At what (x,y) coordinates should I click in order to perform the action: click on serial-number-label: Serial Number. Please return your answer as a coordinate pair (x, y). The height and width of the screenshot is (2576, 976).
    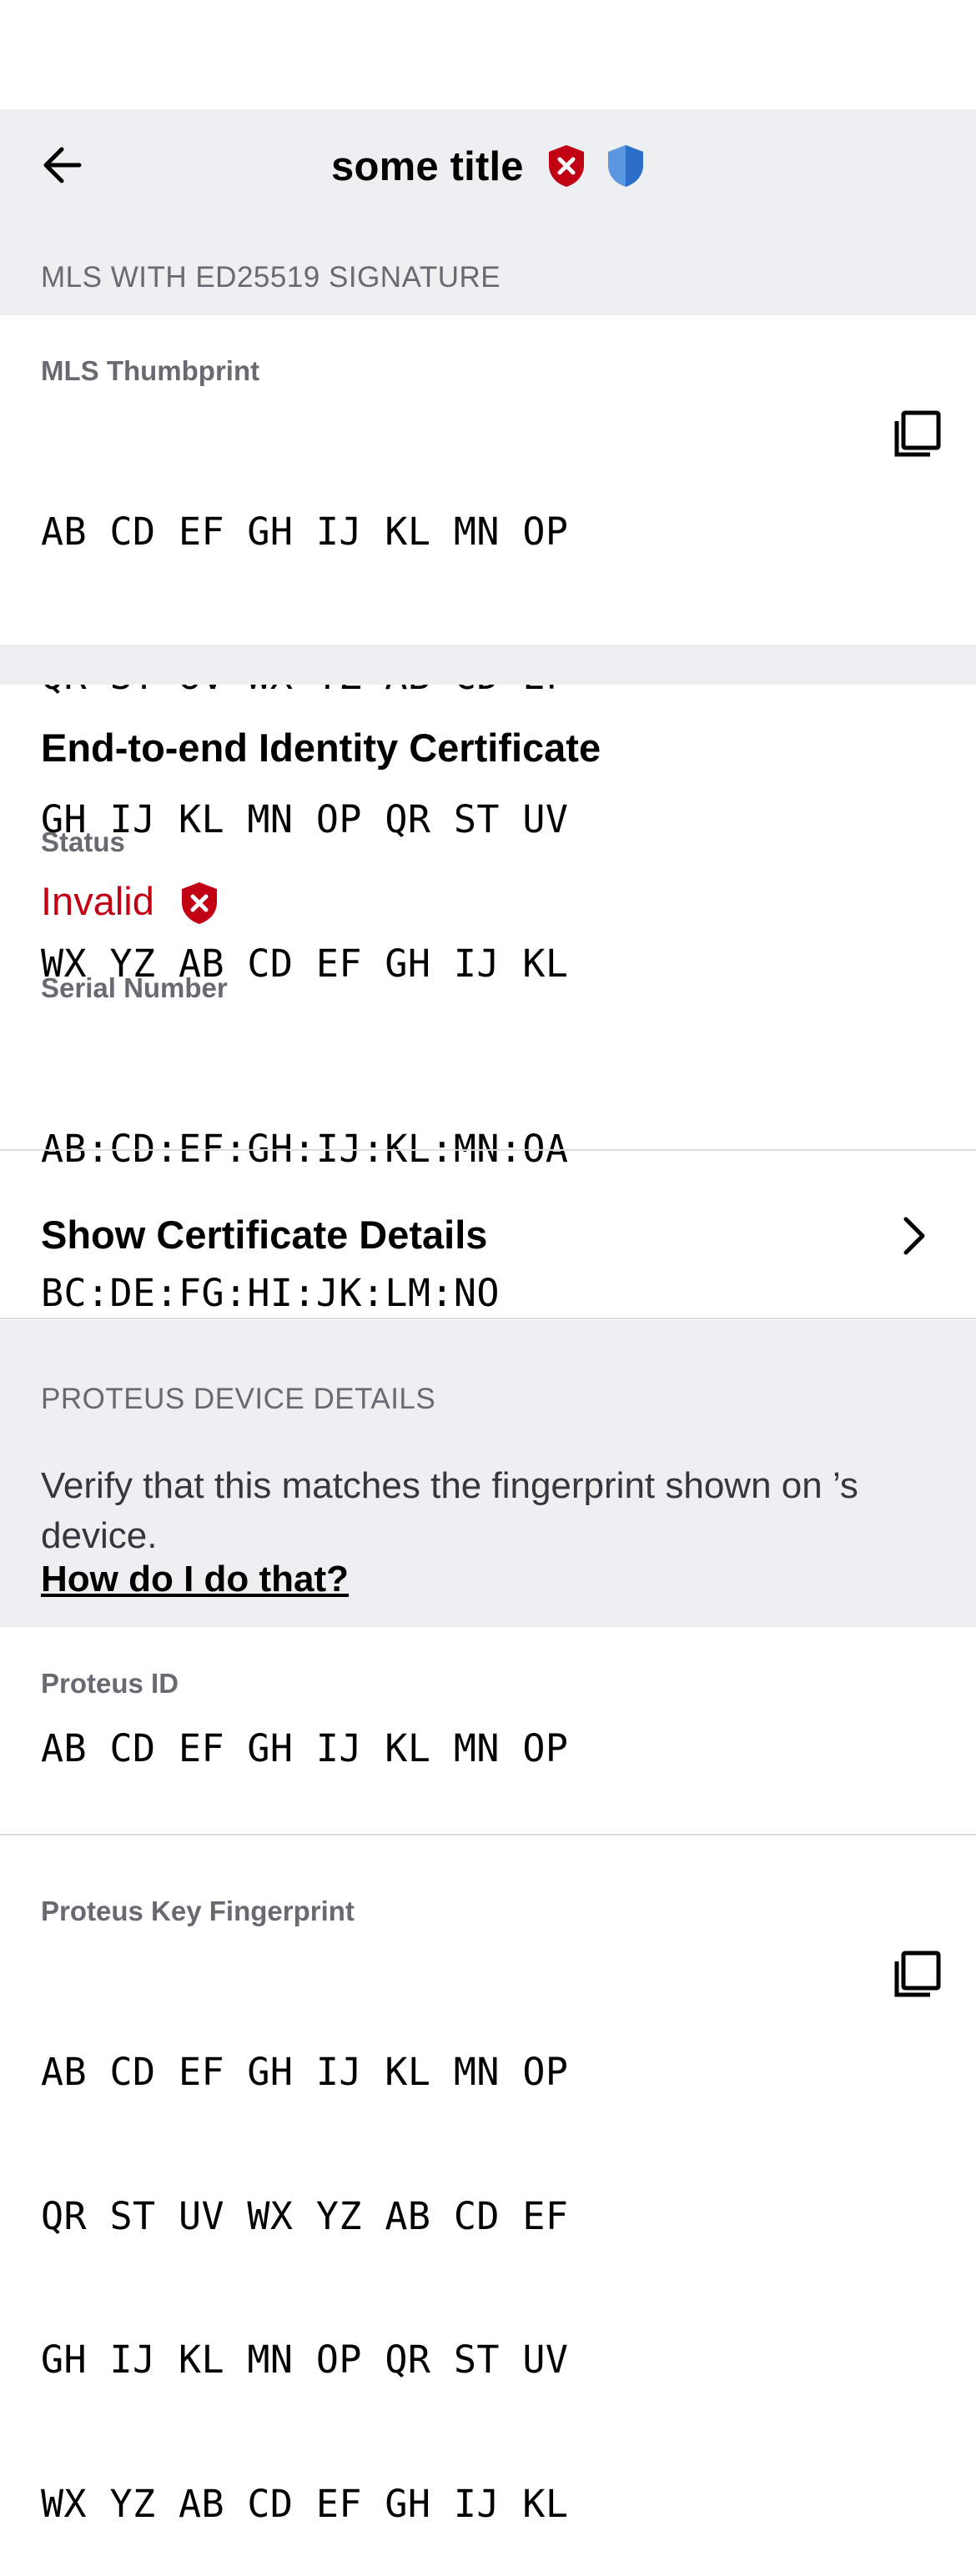
    Looking at the image, I should click on (134, 987).